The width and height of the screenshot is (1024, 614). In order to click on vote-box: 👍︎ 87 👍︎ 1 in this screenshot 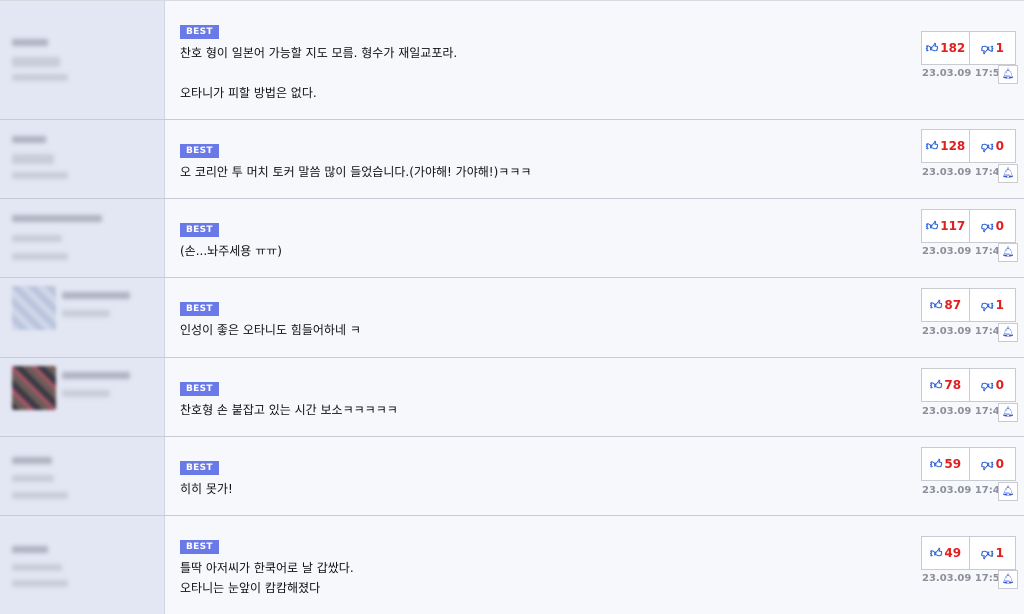, I will do `click(968, 305)`.